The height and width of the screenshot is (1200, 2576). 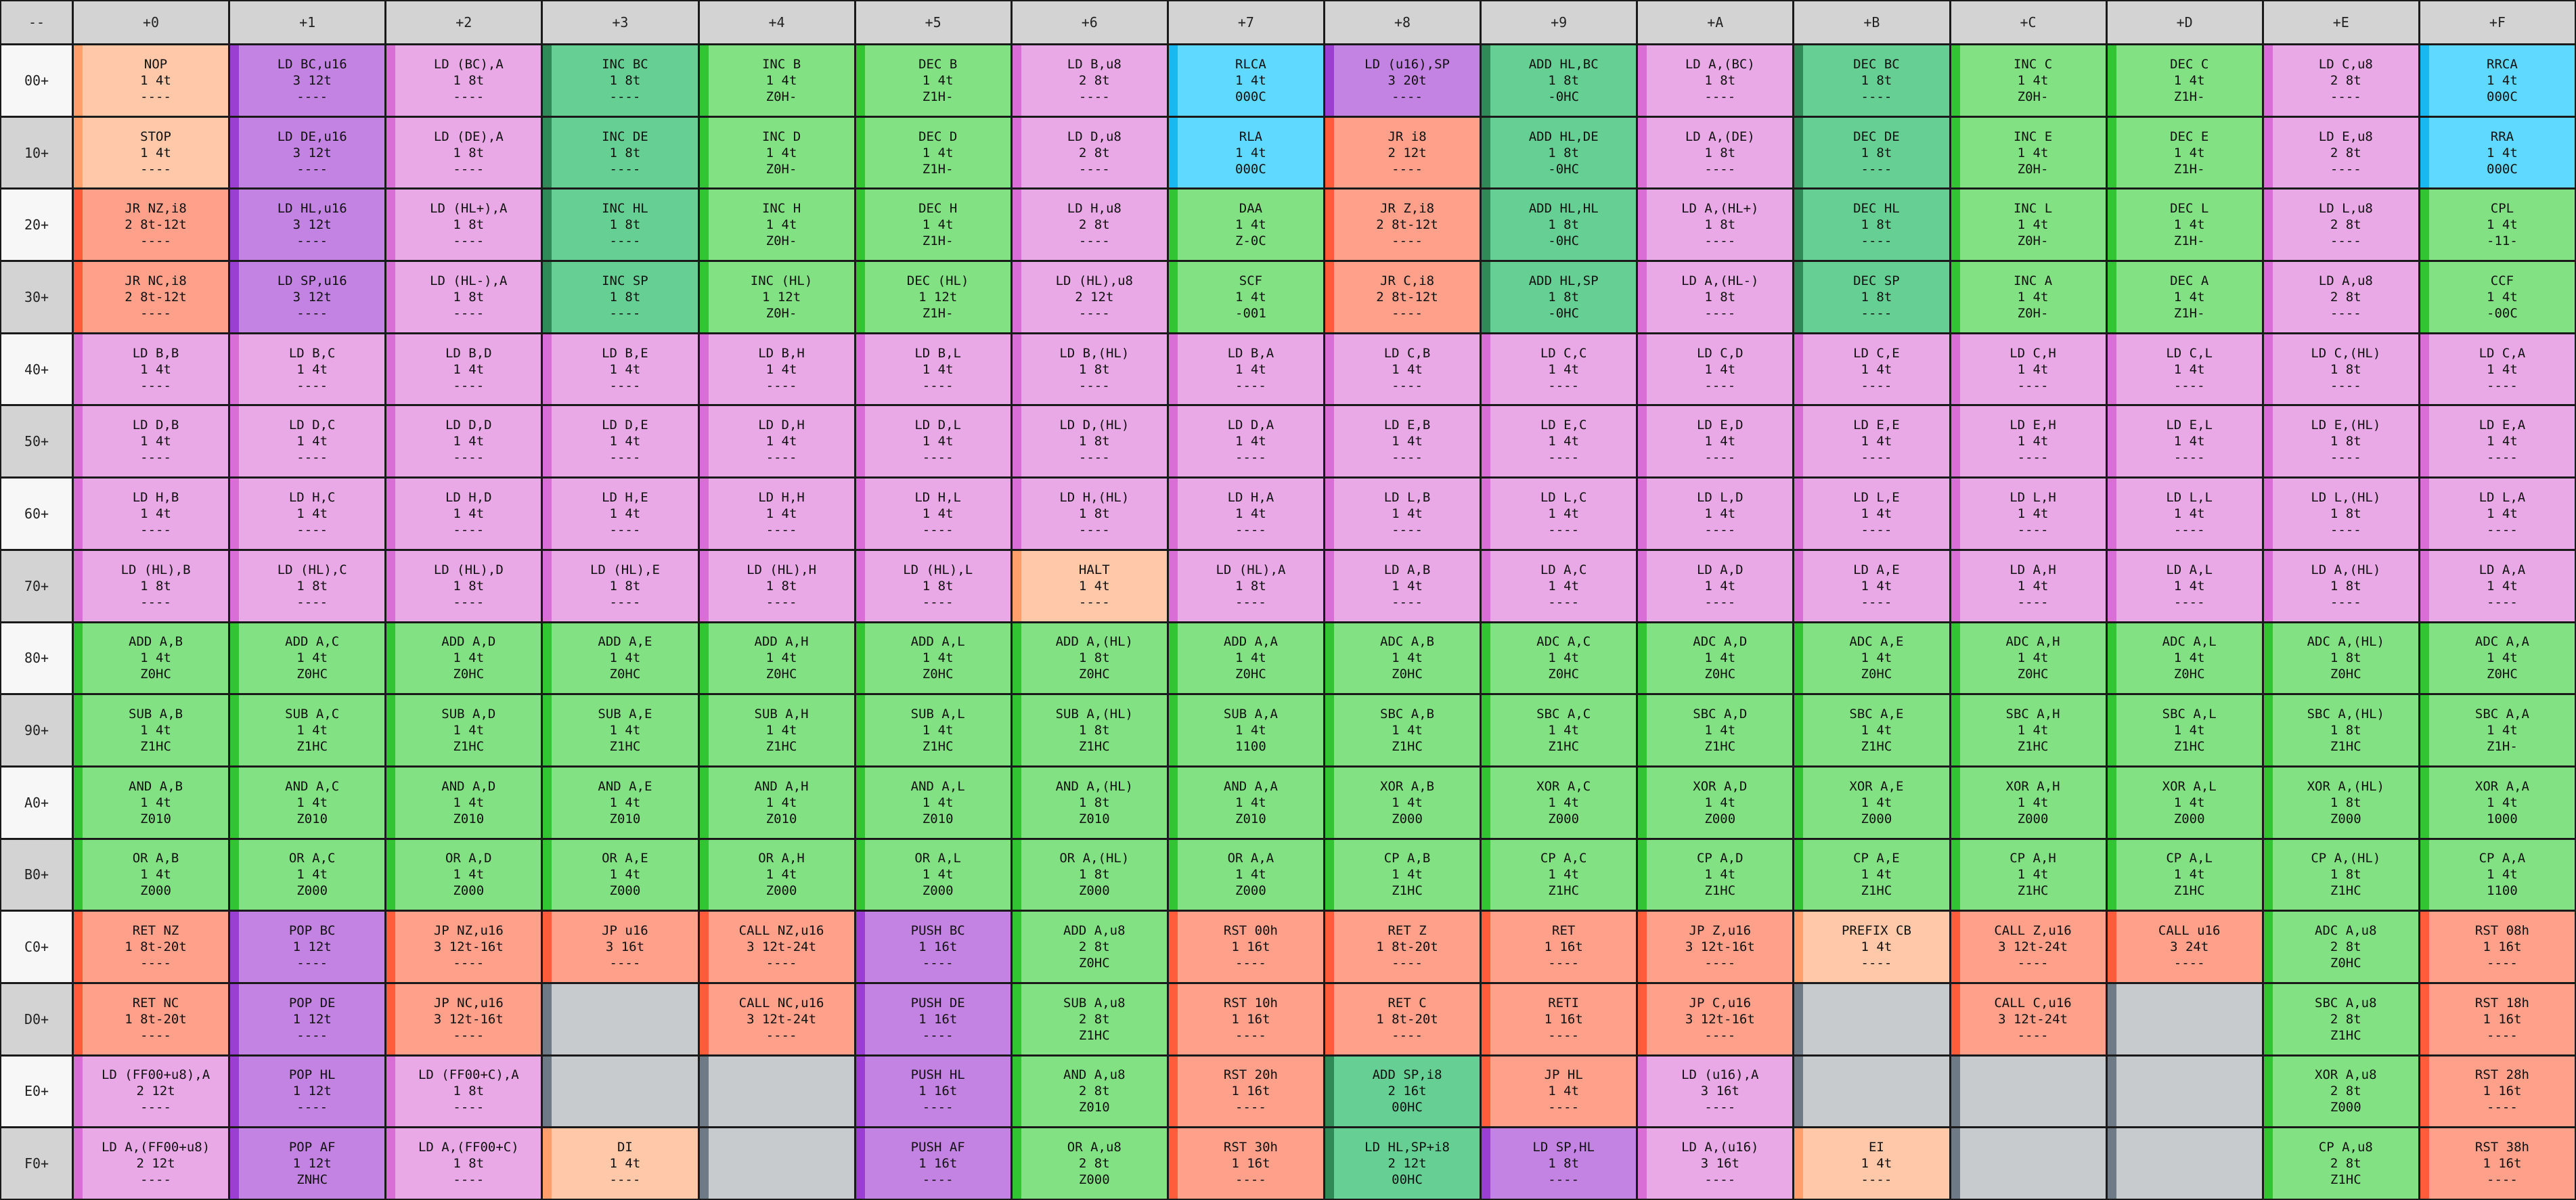 What do you see at coordinates (620, 730) in the screenshot?
I see `opcode-cell: SUB A,E 1 4t Z1HC` at bounding box center [620, 730].